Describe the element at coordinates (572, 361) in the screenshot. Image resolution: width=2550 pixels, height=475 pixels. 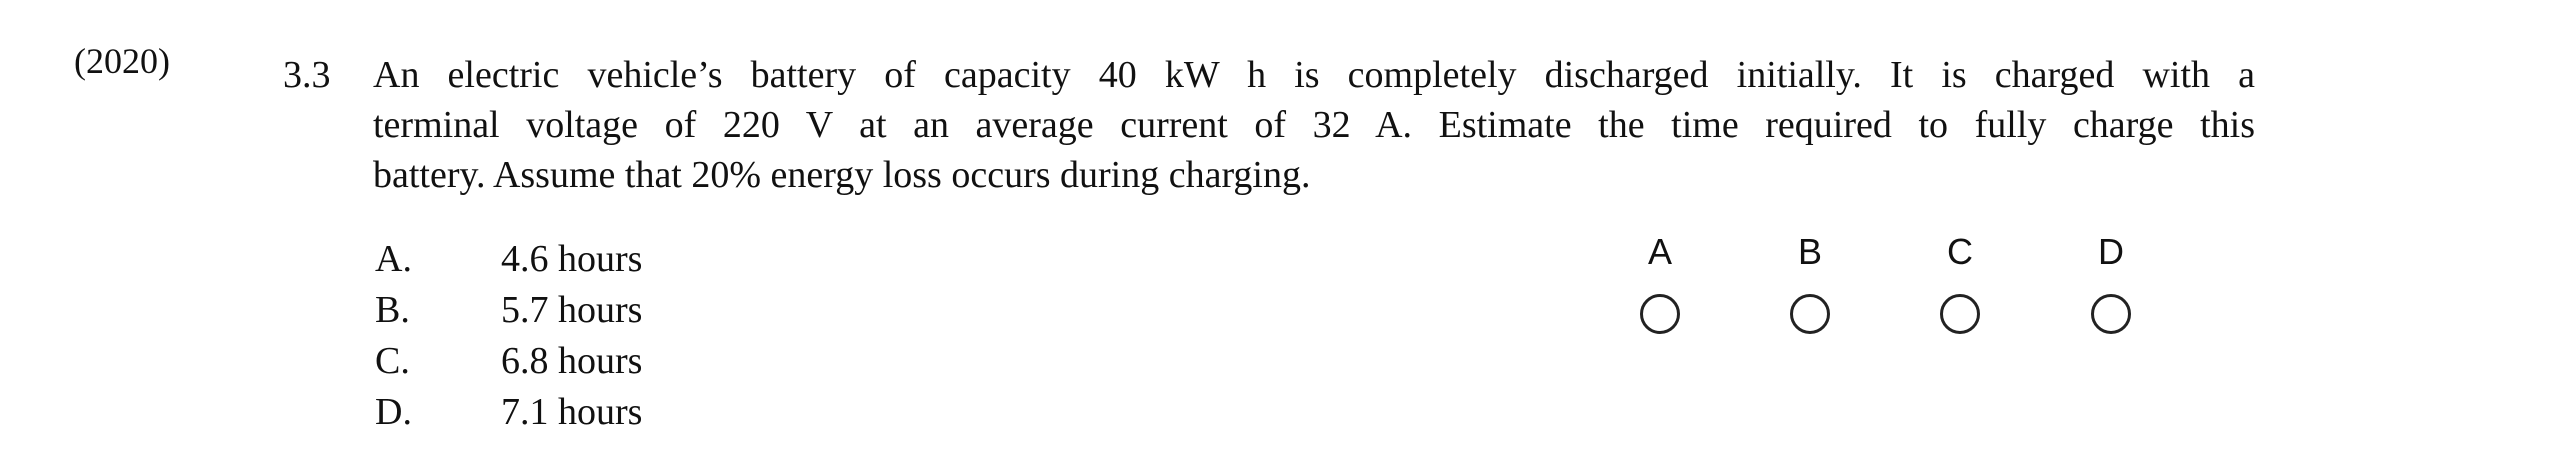
I see `choice-text: 6.8 hours` at that location.